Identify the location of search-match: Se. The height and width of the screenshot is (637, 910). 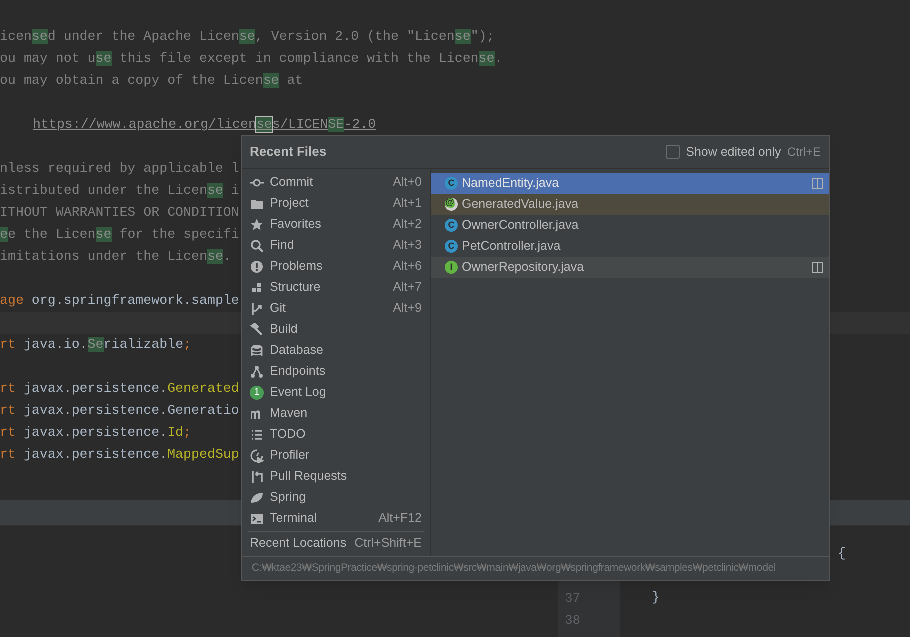
(96, 344).